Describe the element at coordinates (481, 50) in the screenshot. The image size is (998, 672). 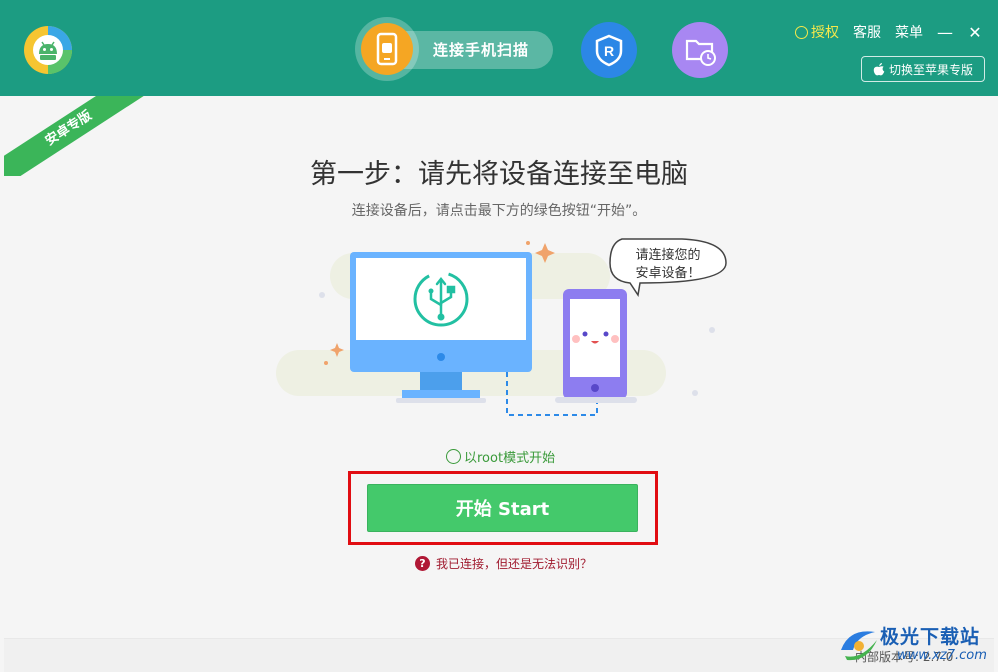
I see `tab-label: 连接手机扫描` at that location.